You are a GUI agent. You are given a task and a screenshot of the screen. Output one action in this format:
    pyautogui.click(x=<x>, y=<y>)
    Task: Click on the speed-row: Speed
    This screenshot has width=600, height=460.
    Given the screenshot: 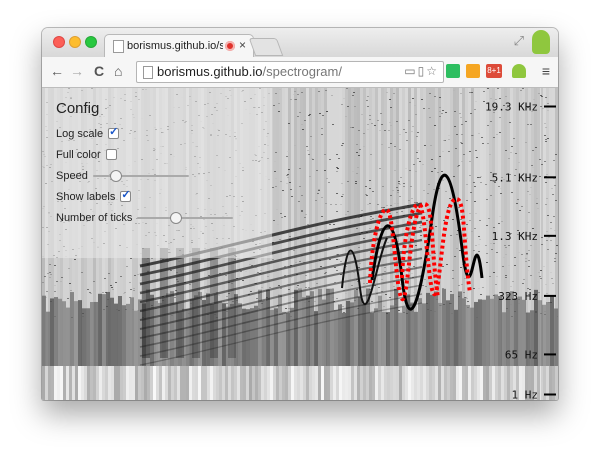 What is the action you would take?
    pyautogui.click(x=161, y=175)
    